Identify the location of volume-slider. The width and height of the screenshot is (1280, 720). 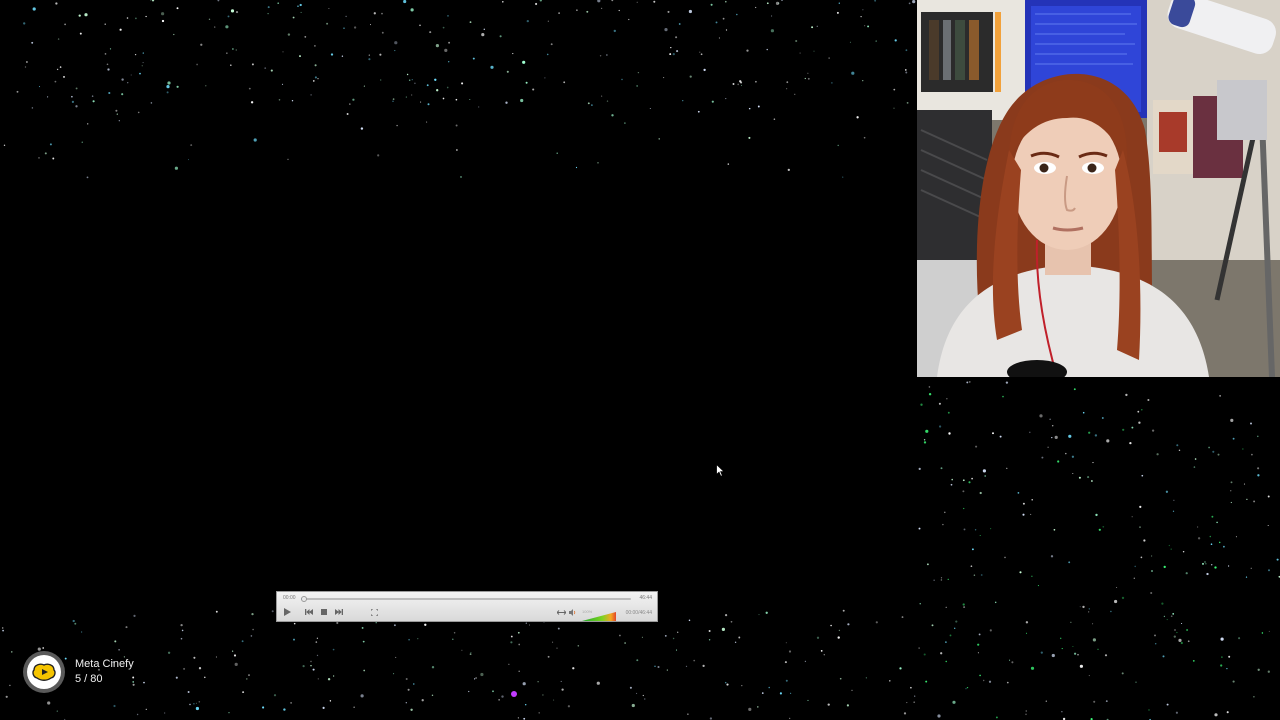
(599, 616).